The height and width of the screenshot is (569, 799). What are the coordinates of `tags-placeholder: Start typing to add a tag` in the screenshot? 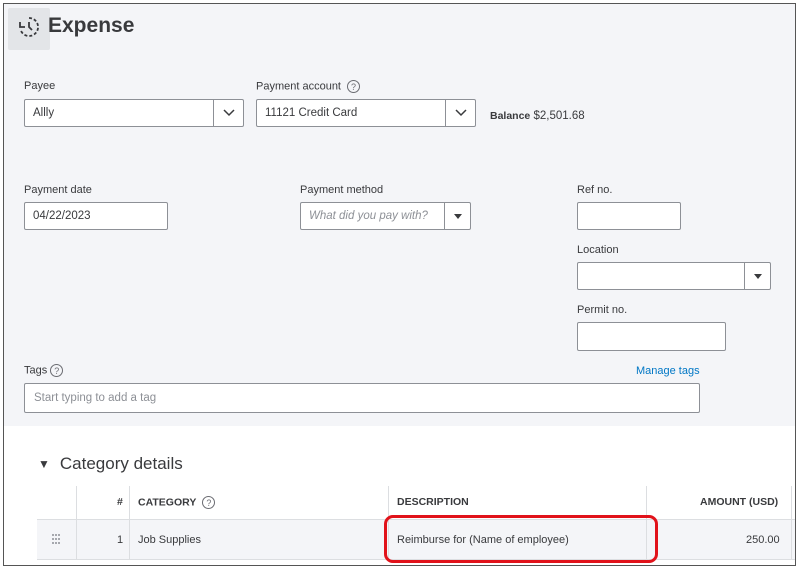 It's located at (95, 398).